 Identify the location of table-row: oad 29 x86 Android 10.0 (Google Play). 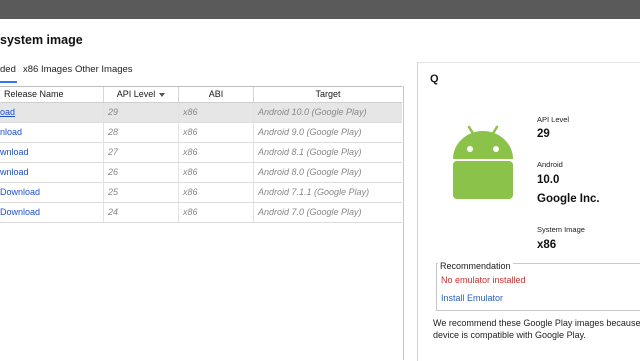
(201, 113).